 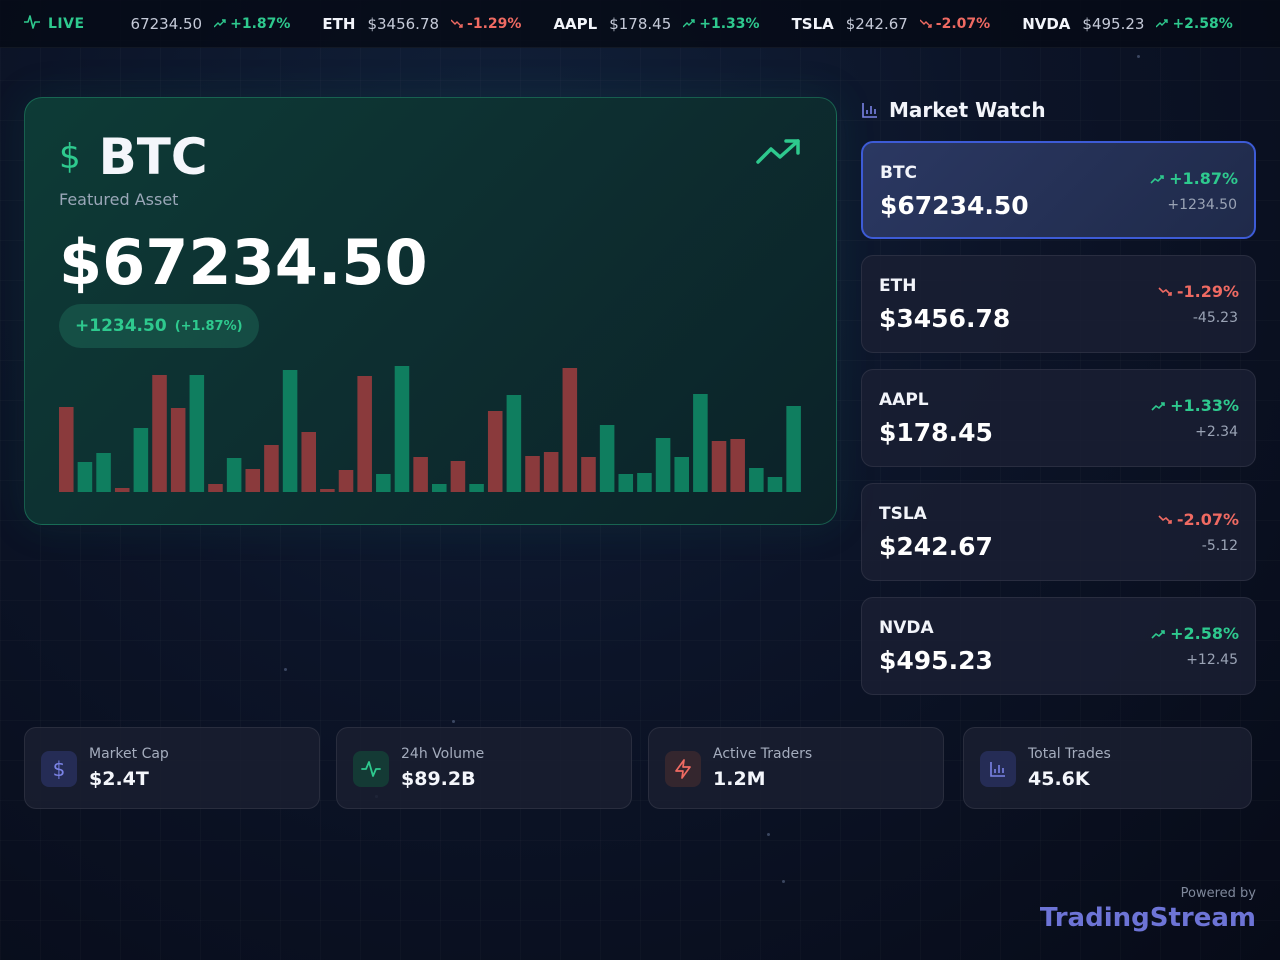 I want to click on ticker-symbol: NVDA, so click(x=1046, y=23).